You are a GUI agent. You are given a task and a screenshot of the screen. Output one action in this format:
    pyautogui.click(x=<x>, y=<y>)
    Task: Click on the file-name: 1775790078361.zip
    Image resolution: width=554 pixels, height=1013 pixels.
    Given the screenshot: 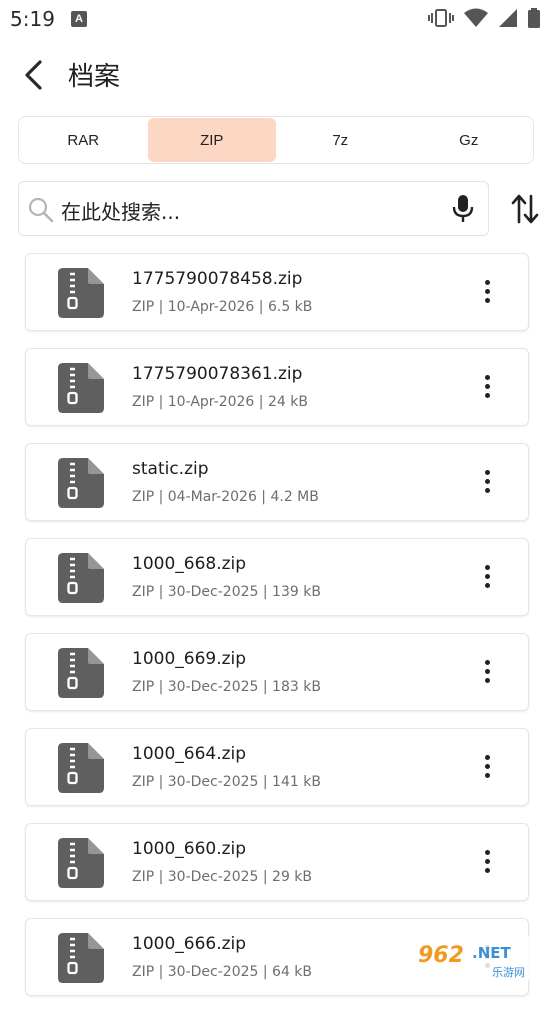 What is the action you would take?
    pyautogui.click(x=217, y=374)
    